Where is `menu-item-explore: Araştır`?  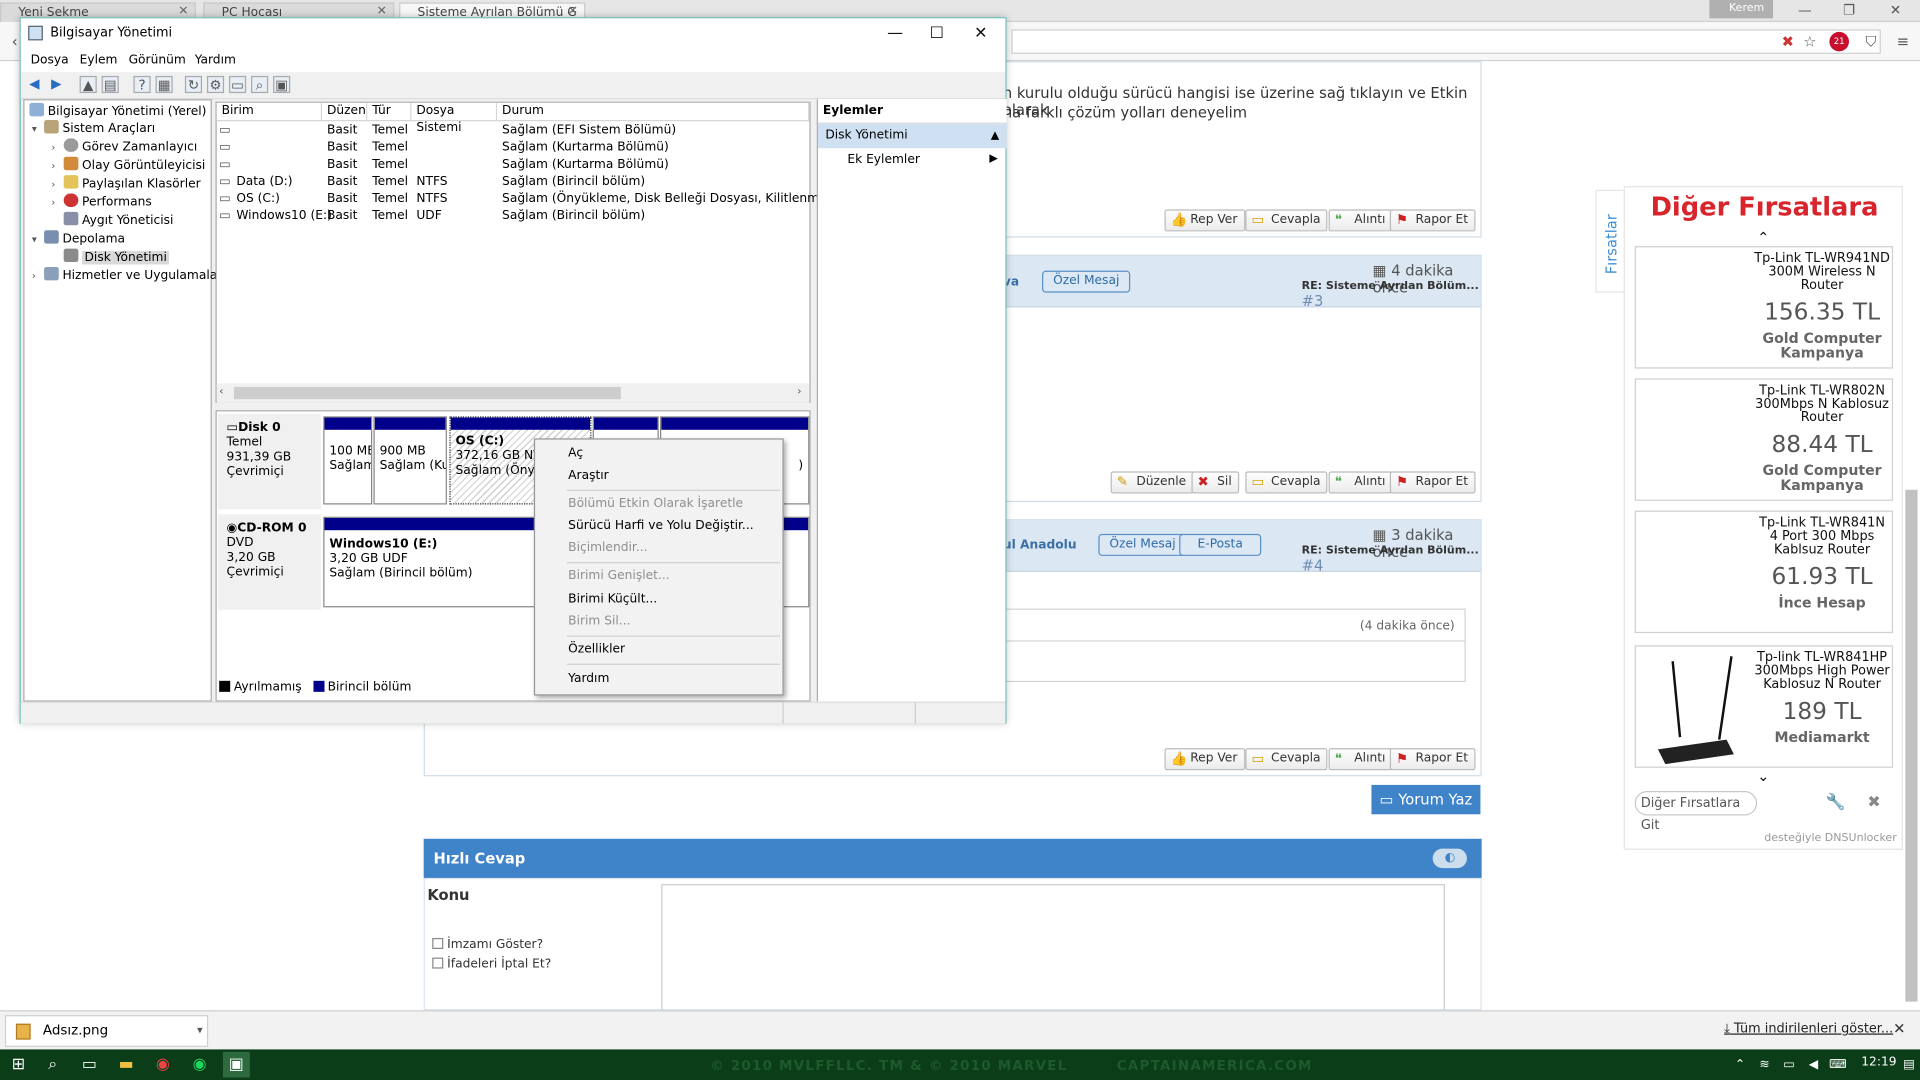
menu-item-explore: Araştır is located at coordinates (588, 475).